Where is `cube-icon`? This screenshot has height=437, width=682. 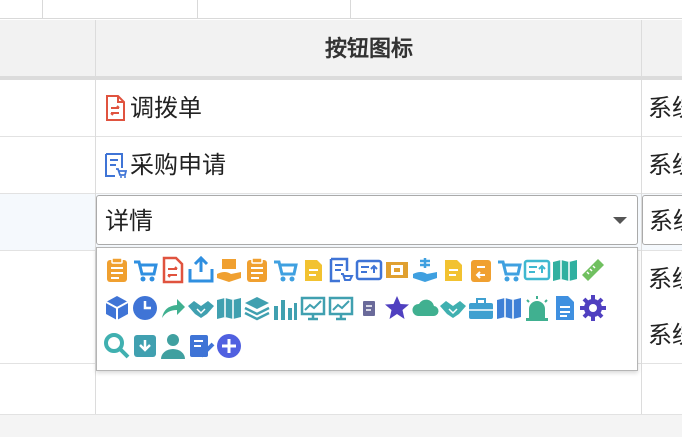
cube-icon is located at coordinates (117, 308).